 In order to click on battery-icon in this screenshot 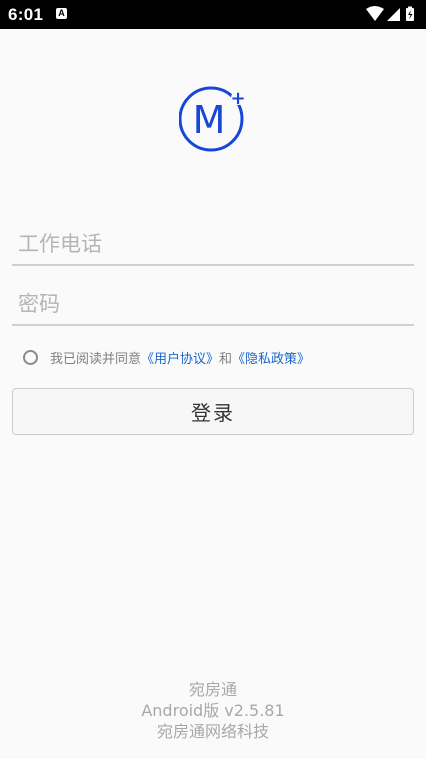, I will do `click(410, 13)`.